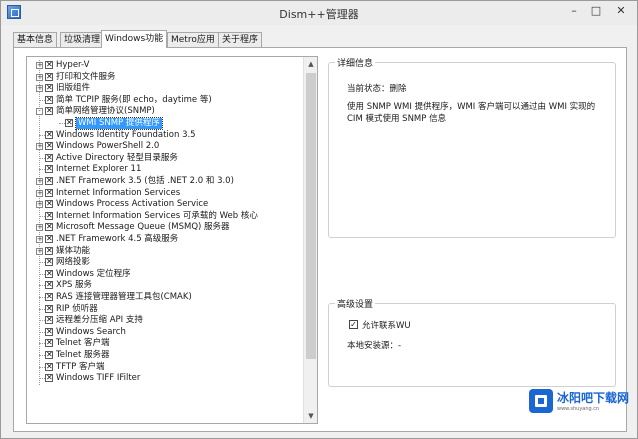 The image size is (638, 439). What do you see at coordinates (145, 181) in the screenshot?
I see `feature-label: .NET Framework 3.5 (包括 .NET 2.0 和 3.0)` at bounding box center [145, 181].